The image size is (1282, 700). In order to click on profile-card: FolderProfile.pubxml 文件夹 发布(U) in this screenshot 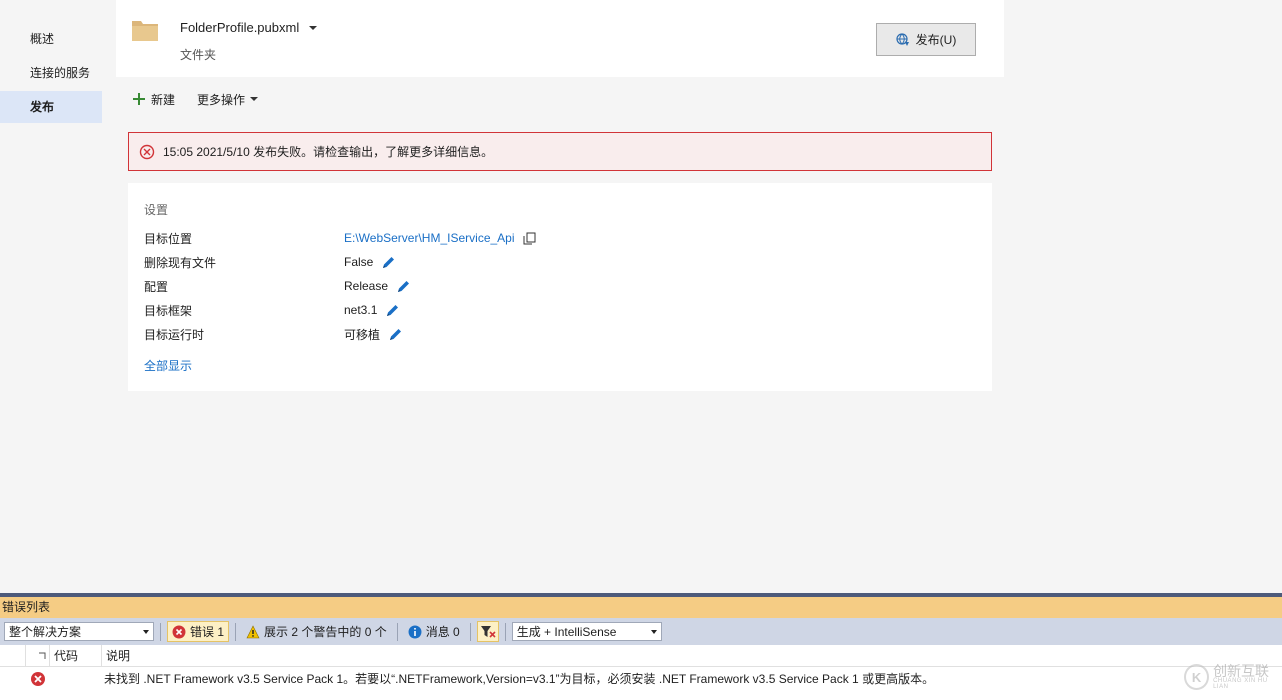, I will do `click(560, 38)`.